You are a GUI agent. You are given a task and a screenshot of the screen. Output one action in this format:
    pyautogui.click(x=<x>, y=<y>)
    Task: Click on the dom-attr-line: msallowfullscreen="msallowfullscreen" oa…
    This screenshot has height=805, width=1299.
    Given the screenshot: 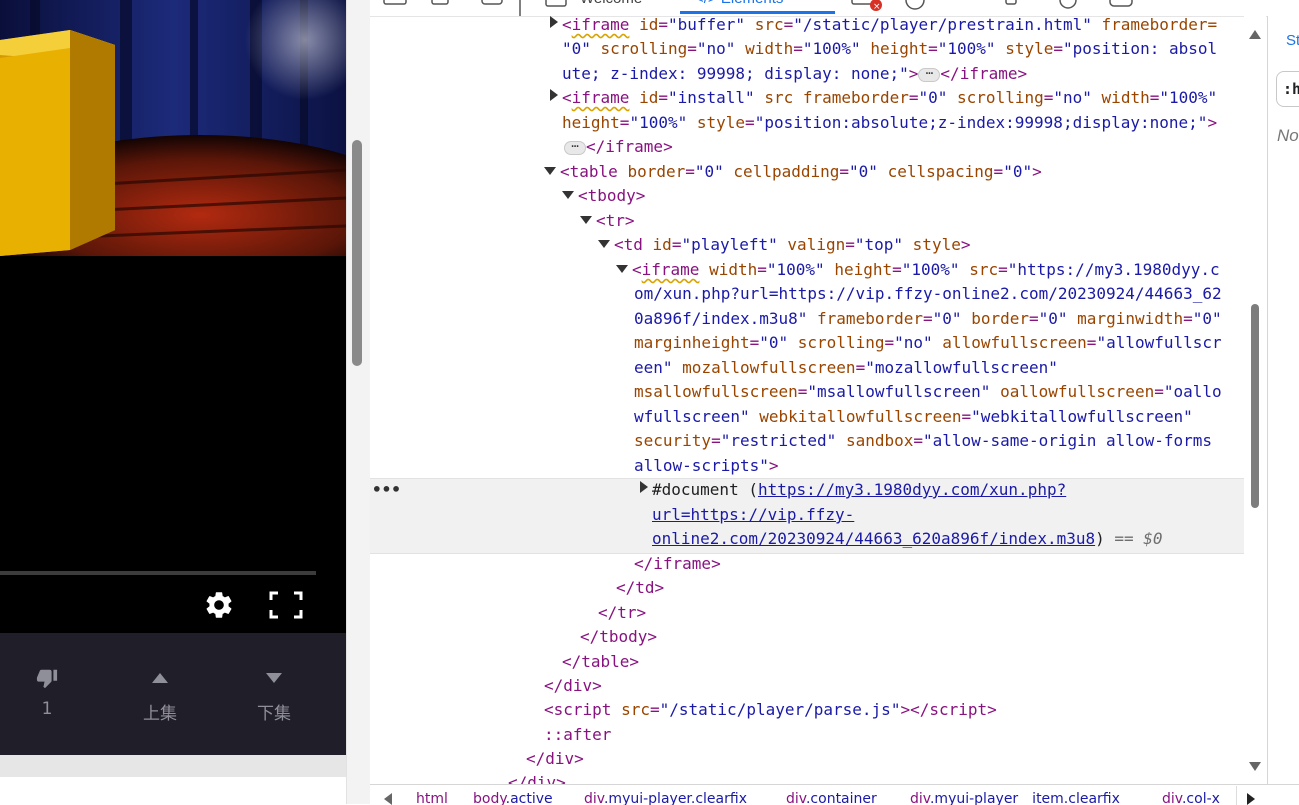 What is the action you would take?
    pyautogui.click(x=928, y=391)
    